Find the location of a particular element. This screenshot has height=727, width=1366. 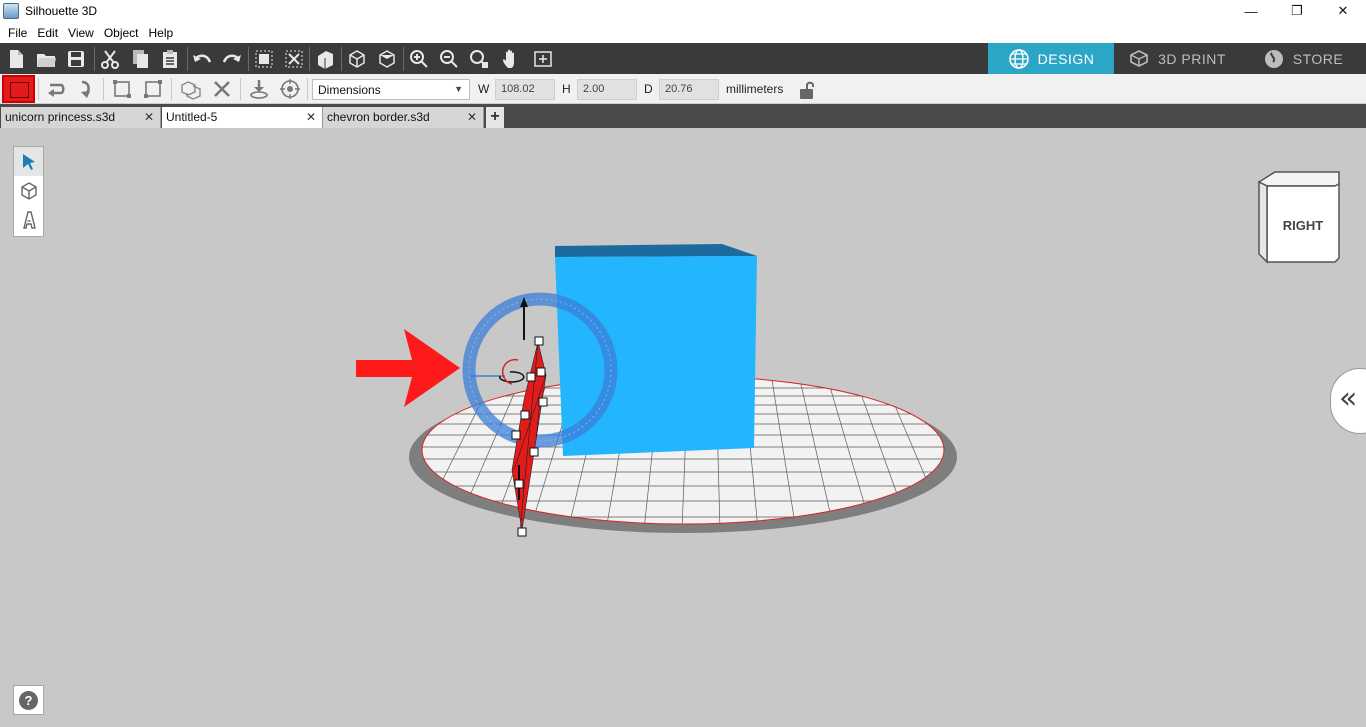

chevron-down-icon: ▼ is located at coordinates (458, 89).